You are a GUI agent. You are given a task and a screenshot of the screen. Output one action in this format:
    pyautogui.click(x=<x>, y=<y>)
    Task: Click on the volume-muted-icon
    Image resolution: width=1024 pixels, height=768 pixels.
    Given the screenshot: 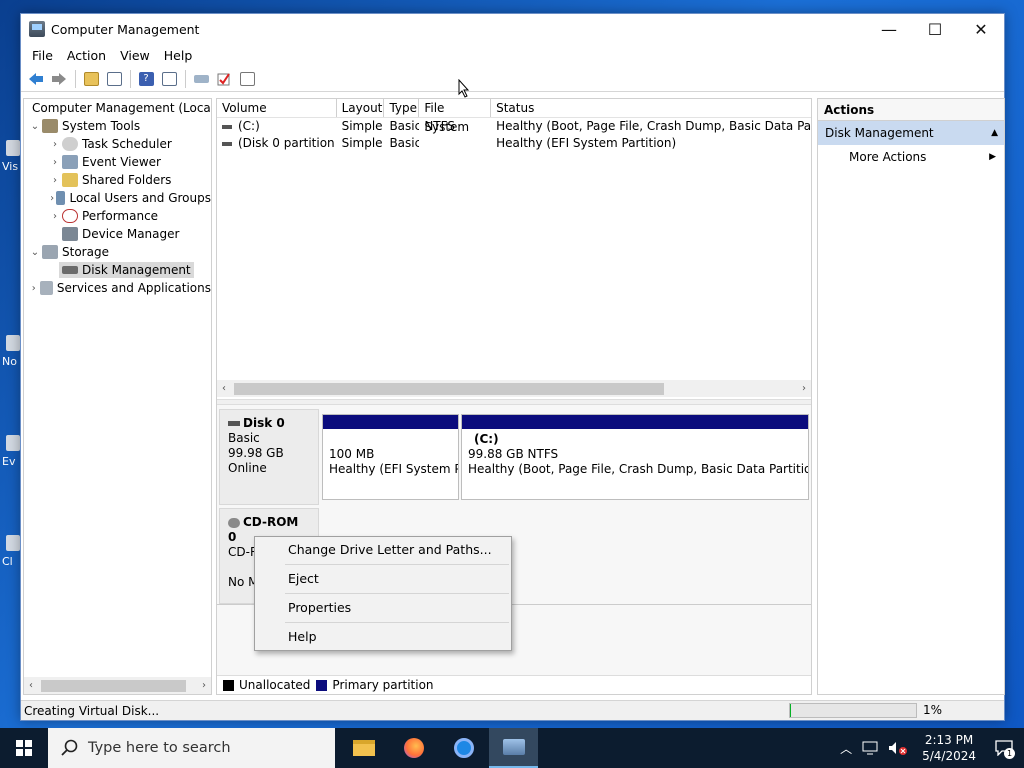 What is the action you would take?
    pyautogui.click(x=899, y=748)
    